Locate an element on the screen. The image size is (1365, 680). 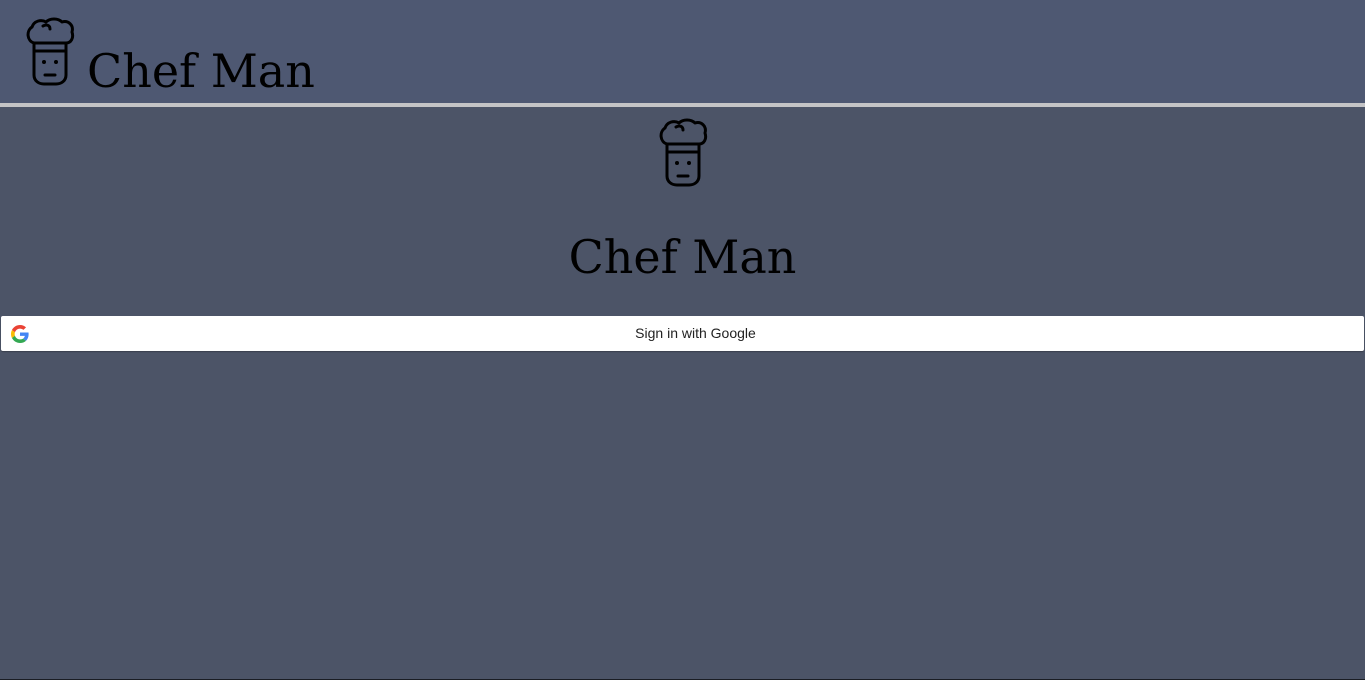
page-title: Chef Man is located at coordinates (682, 257).